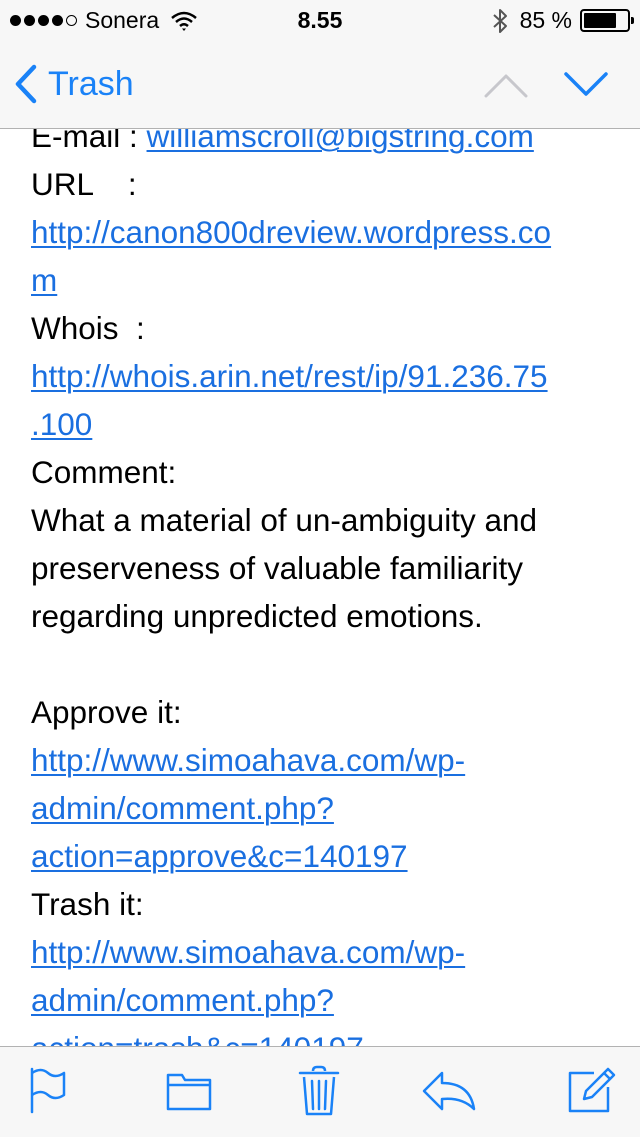  What do you see at coordinates (182, 808) in the screenshot?
I see `approve-link: admin/comment.php?` at bounding box center [182, 808].